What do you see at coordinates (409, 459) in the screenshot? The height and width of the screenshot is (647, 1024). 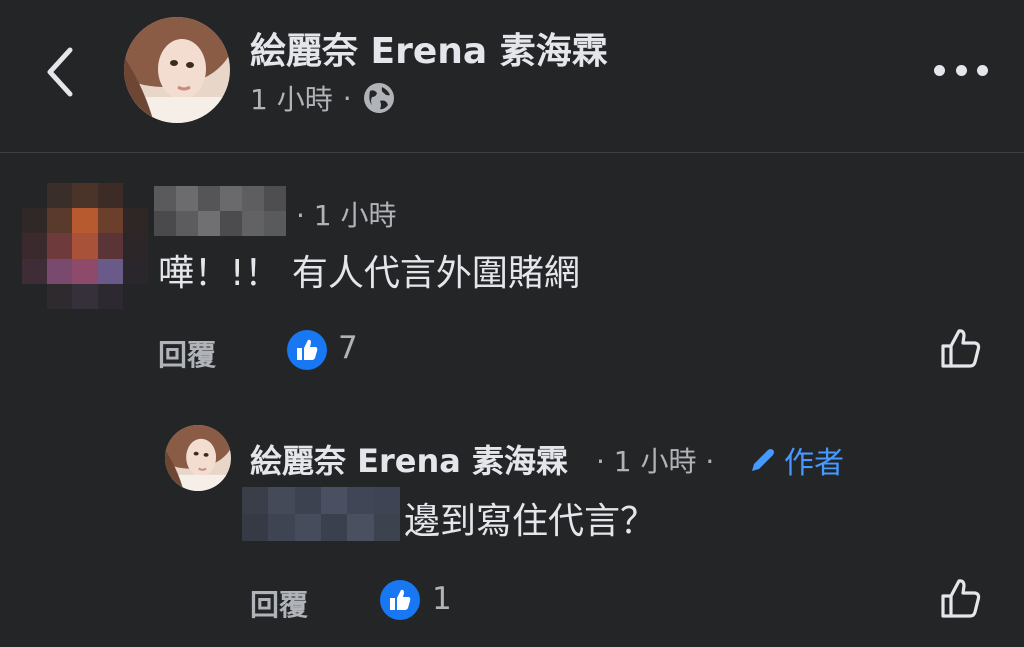 I see `reply-author-name: 絵麗奈 Erena 素海霖` at bounding box center [409, 459].